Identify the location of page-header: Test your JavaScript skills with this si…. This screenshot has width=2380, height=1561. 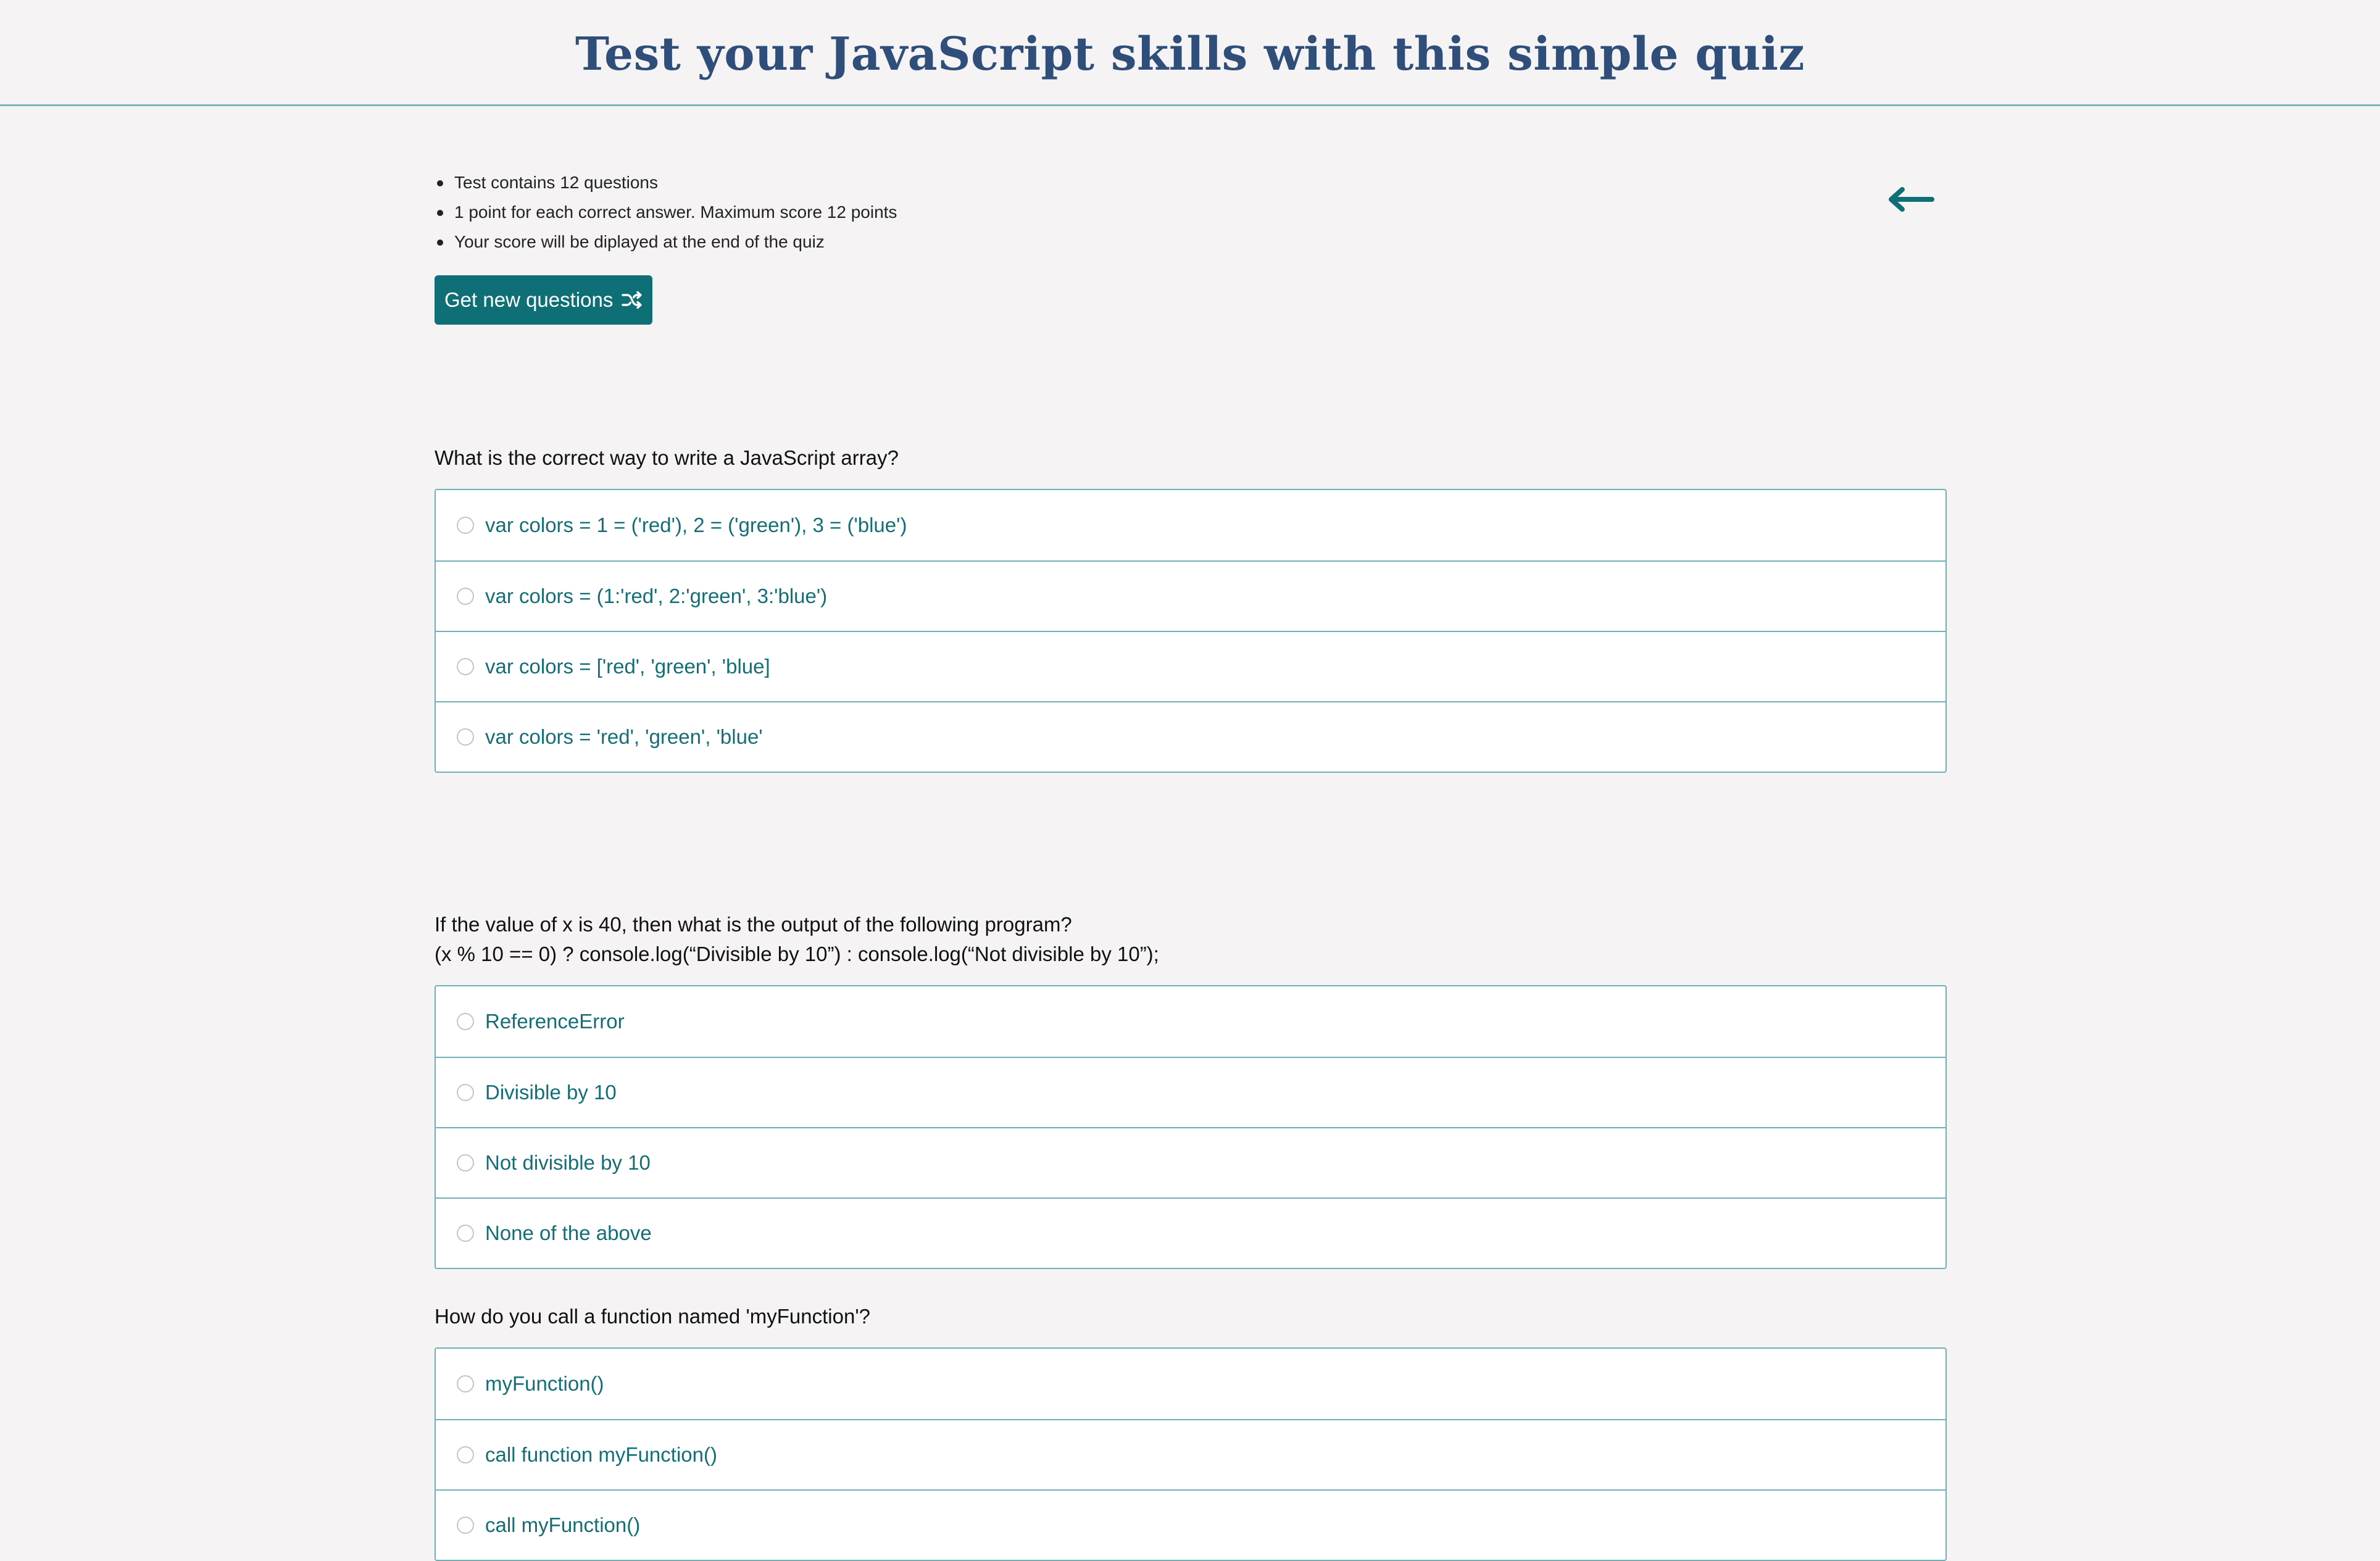
(1190, 53).